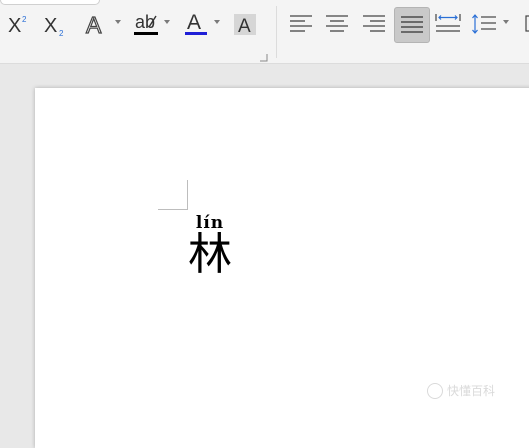 Image resolution: width=529 pixels, height=448 pixels. Describe the element at coordinates (471, 391) in the screenshot. I see `watermark-text: 快懂百科` at that location.